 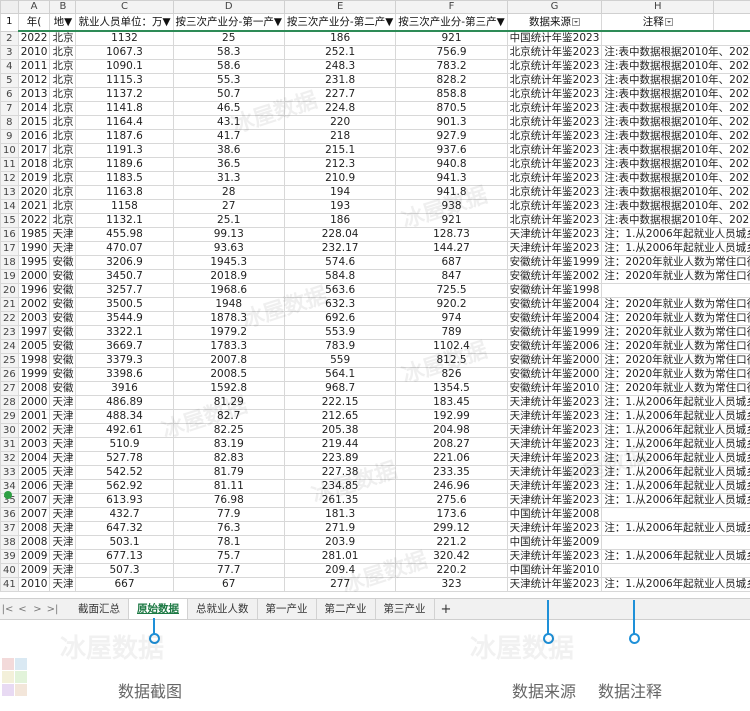 I want to click on table-cell: 2008, so click(x=34, y=542).